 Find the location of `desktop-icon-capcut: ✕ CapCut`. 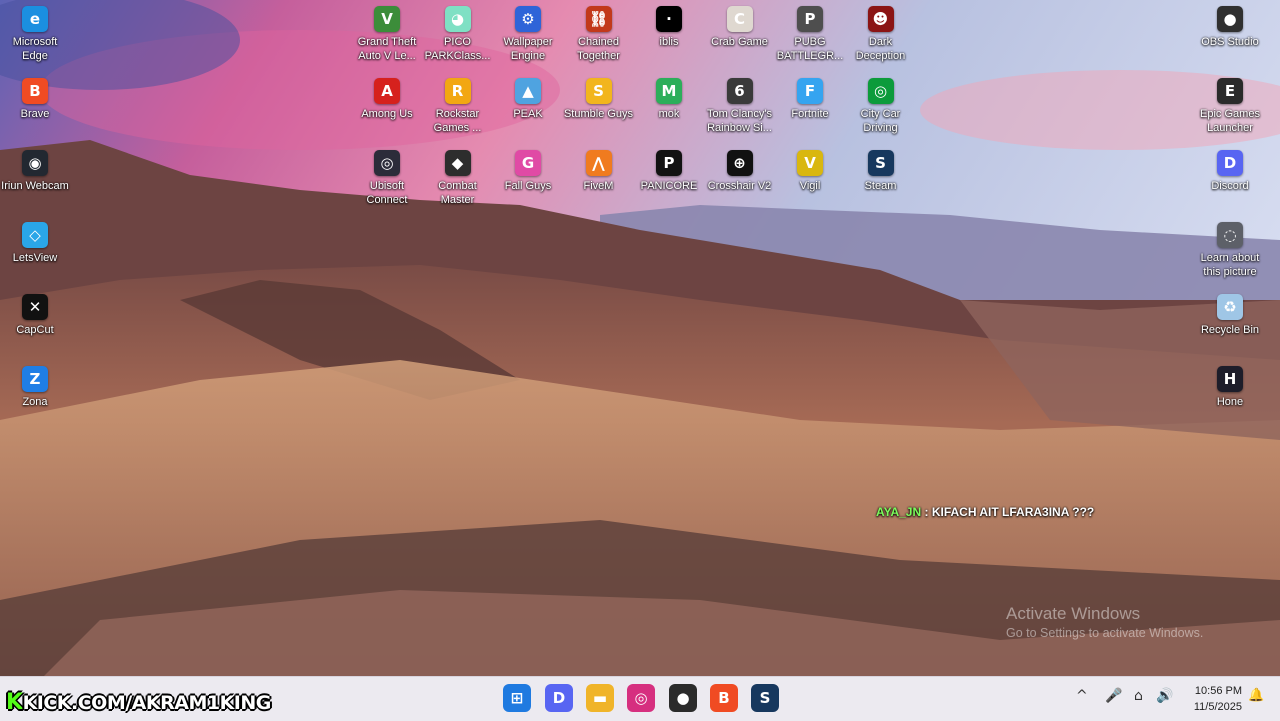

desktop-icon-capcut: ✕ CapCut is located at coordinates (35, 315).